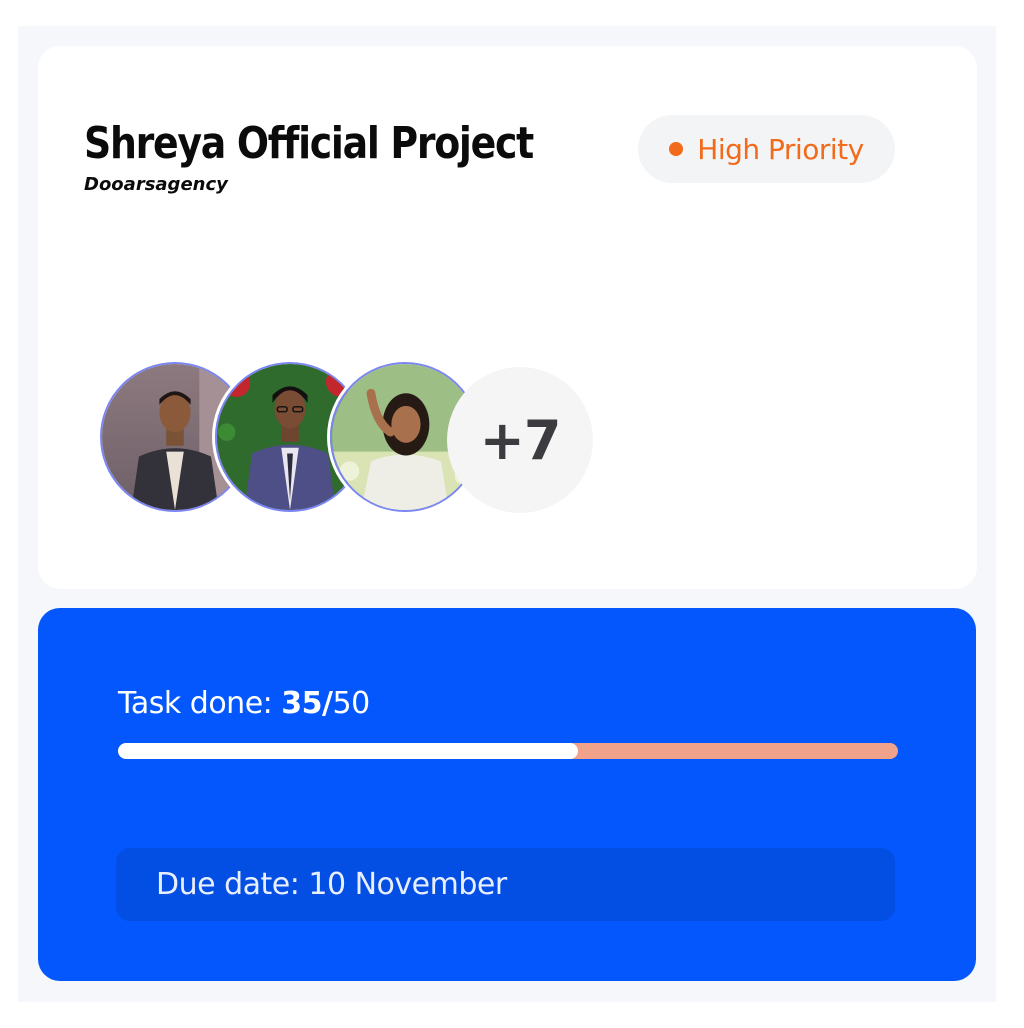 The image size is (1024, 1028). Describe the element at coordinates (676, 149) in the screenshot. I see `priority-dot-icon` at that location.